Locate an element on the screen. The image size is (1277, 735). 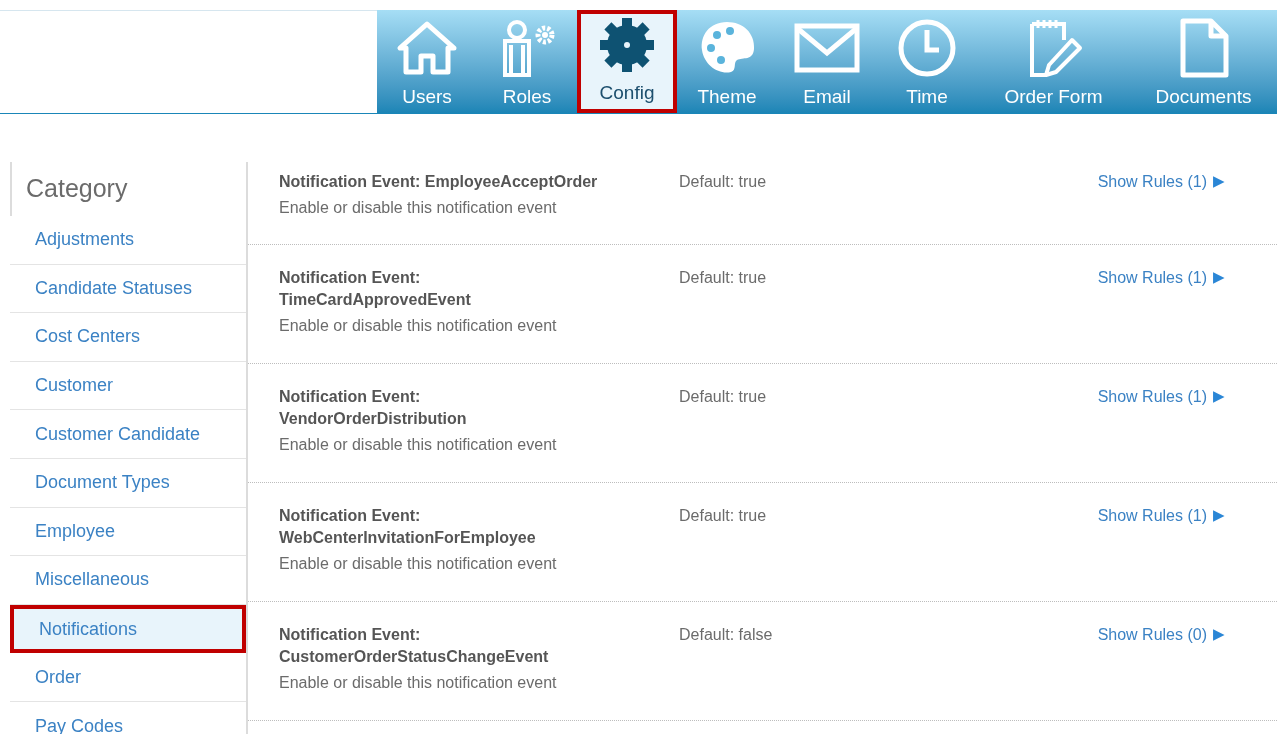
nav-tab: Time is located at coordinates (927, 61).